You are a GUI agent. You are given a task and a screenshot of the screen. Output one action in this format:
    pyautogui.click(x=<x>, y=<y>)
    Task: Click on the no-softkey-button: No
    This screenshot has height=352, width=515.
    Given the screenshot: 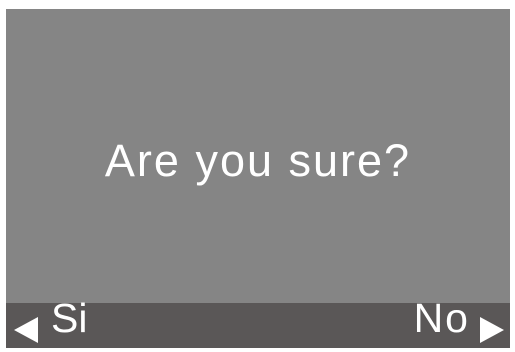 What is the action you would take?
    pyautogui.click(x=455, y=321)
    